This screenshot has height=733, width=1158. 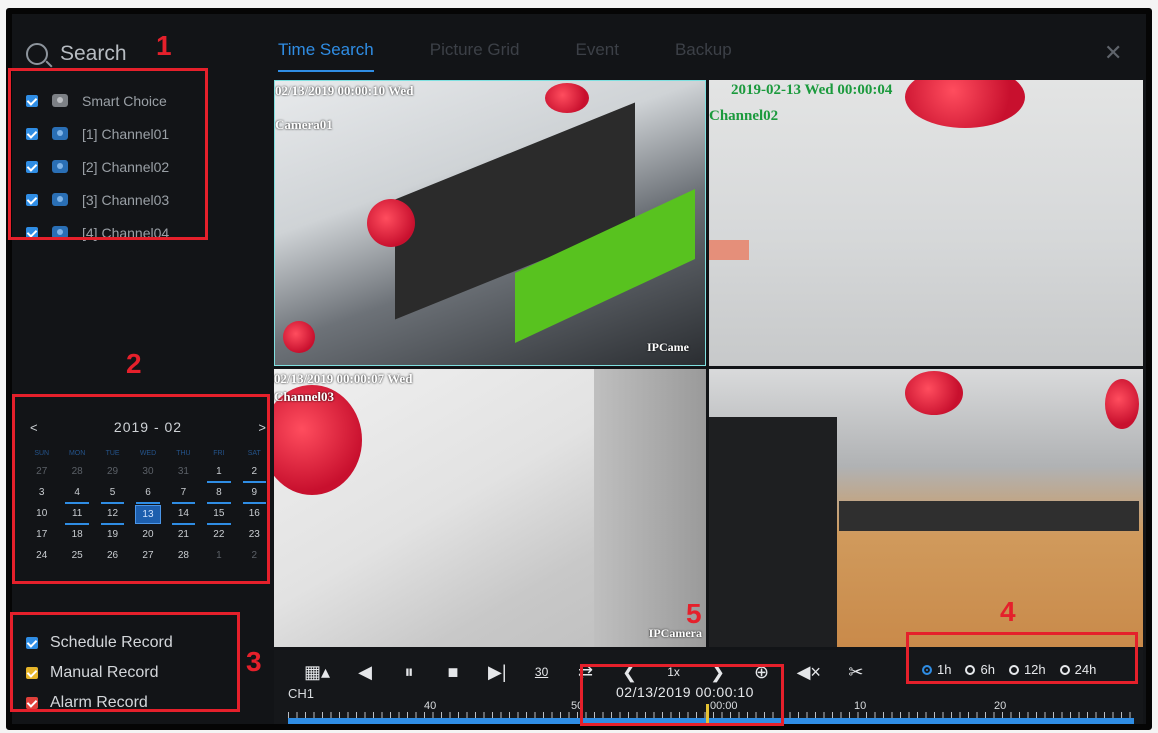 What do you see at coordinates (343, 378) in the screenshot?
I see `osd-timestamp: 02/13/2019 00:00:07 Wed` at bounding box center [343, 378].